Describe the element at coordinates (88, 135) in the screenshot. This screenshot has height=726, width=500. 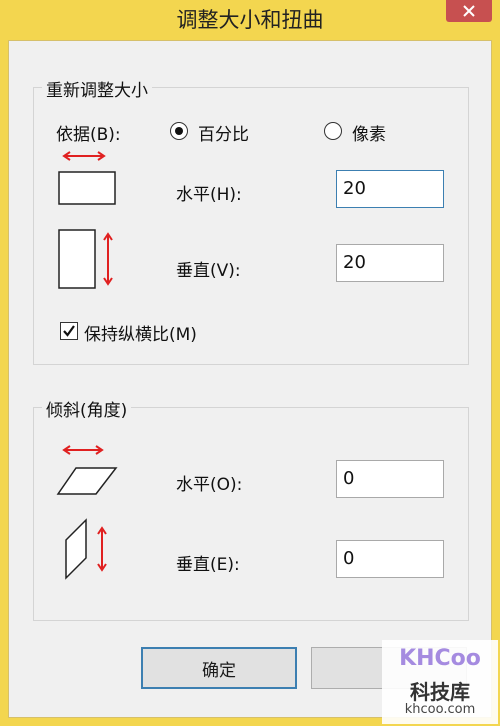
I see `resize-by-label: 依据(B):` at that location.